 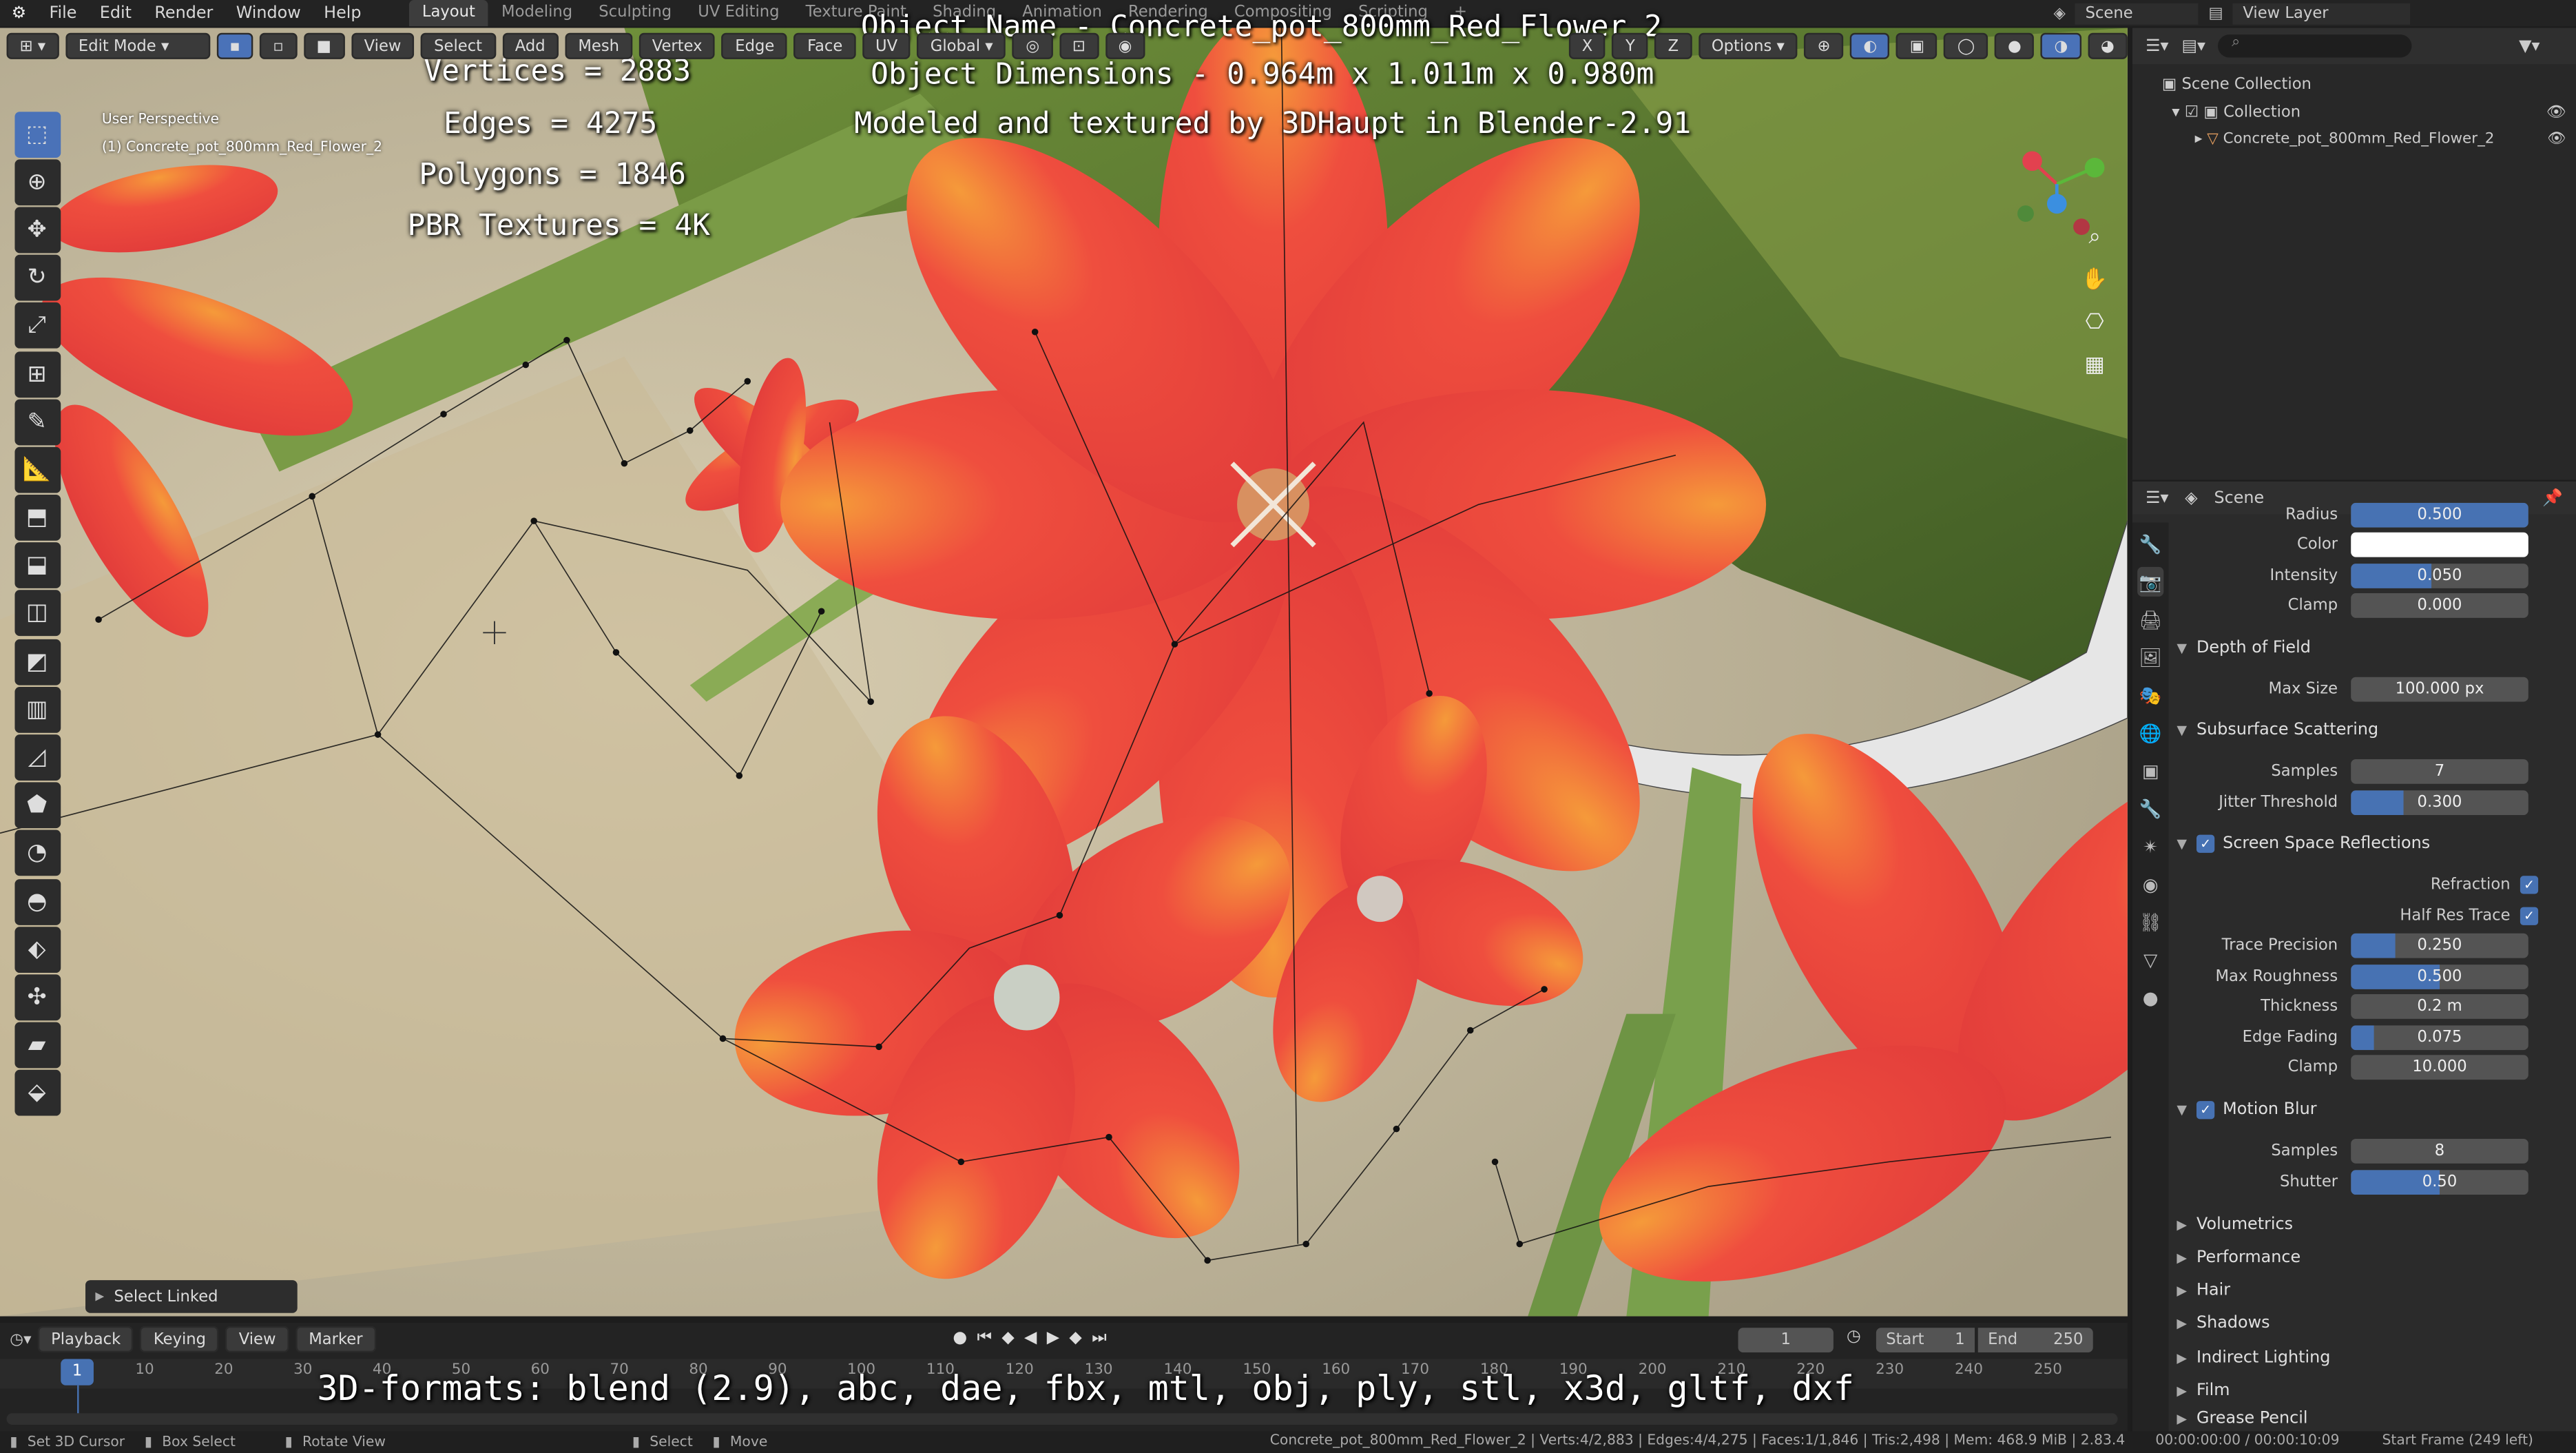 I want to click on view-layer-tab-icon: 🖼, so click(x=2150, y=657).